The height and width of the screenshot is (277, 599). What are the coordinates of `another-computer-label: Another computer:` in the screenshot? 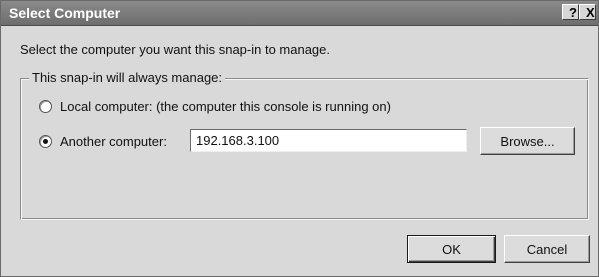 It's located at (113, 141).